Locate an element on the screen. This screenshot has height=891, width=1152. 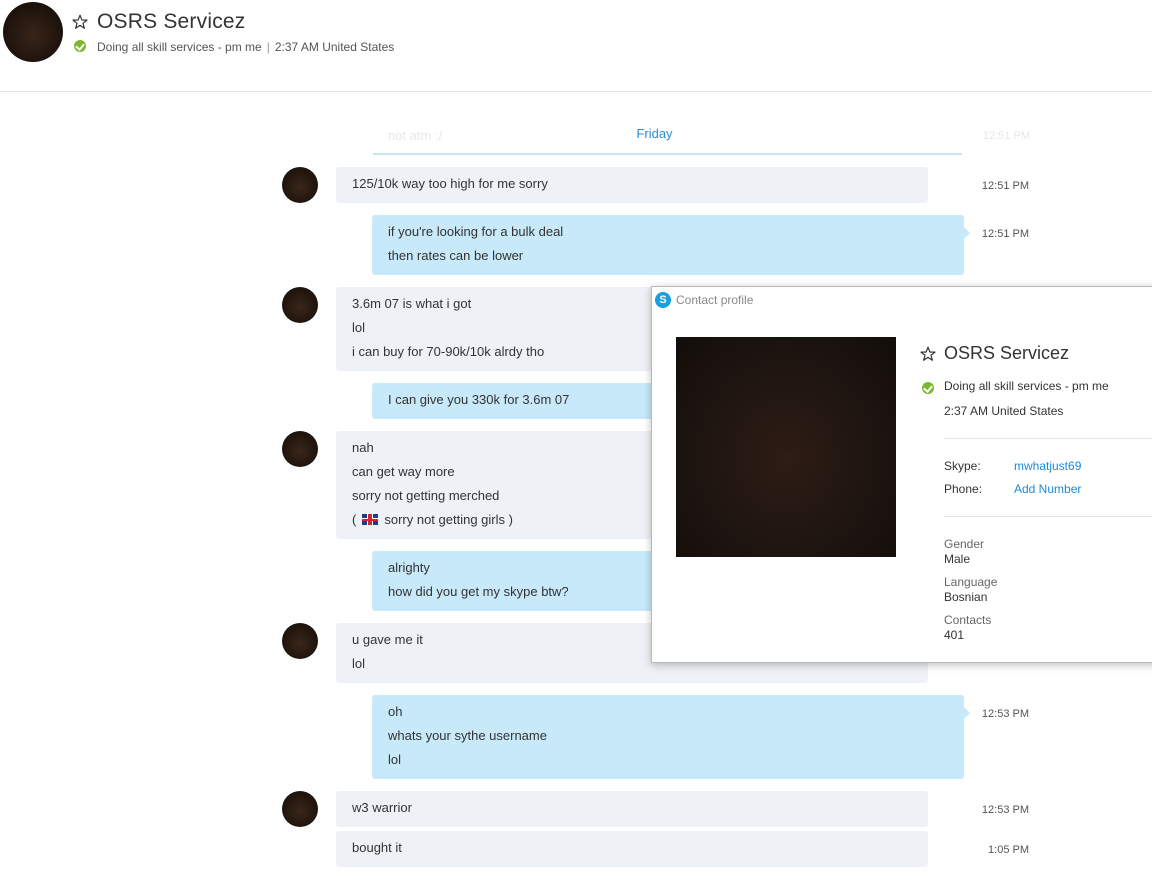
add-number-link: Add Number is located at coordinates (1047, 489).